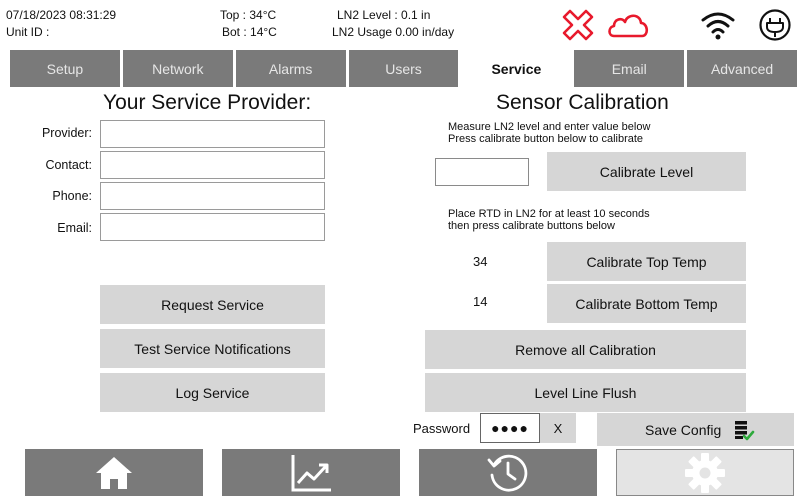 This screenshot has height=502, width=797. Describe the element at coordinates (61, 15) in the screenshot. I see `datetime: 07/18/2023 08:31:29` at that location.